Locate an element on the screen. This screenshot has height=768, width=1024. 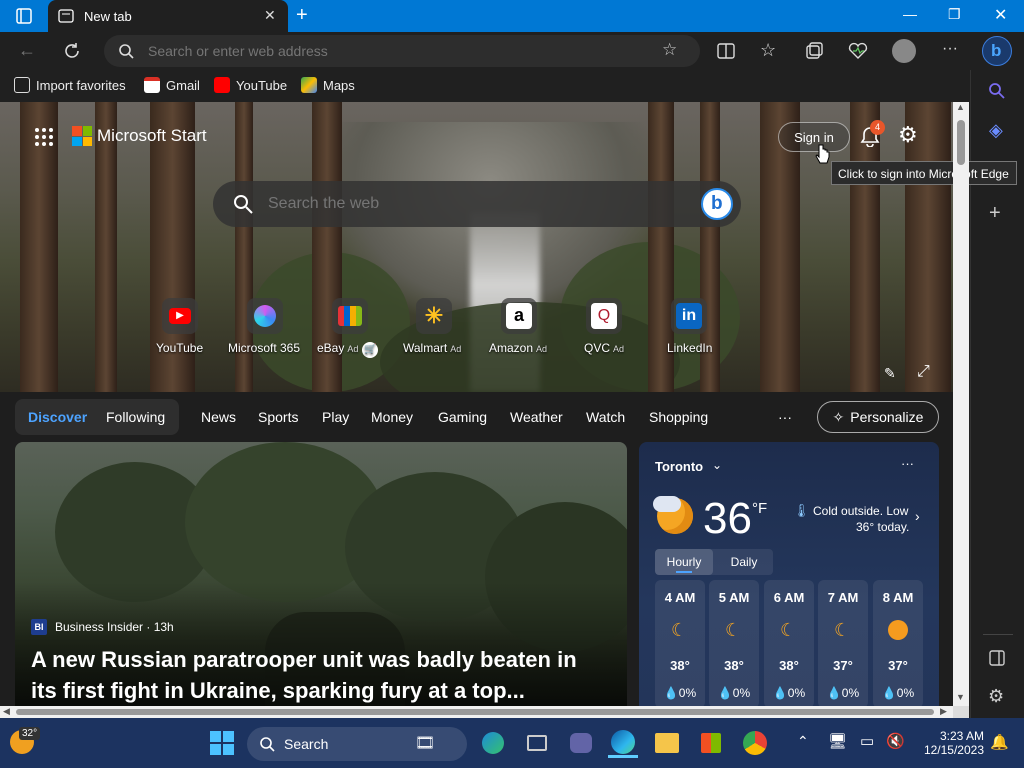
teams-chat-icon is located at coordinates (581, 743).